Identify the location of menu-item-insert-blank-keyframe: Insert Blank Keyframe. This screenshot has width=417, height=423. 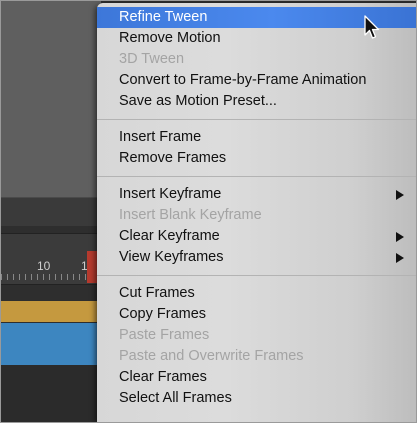
(256, 215).